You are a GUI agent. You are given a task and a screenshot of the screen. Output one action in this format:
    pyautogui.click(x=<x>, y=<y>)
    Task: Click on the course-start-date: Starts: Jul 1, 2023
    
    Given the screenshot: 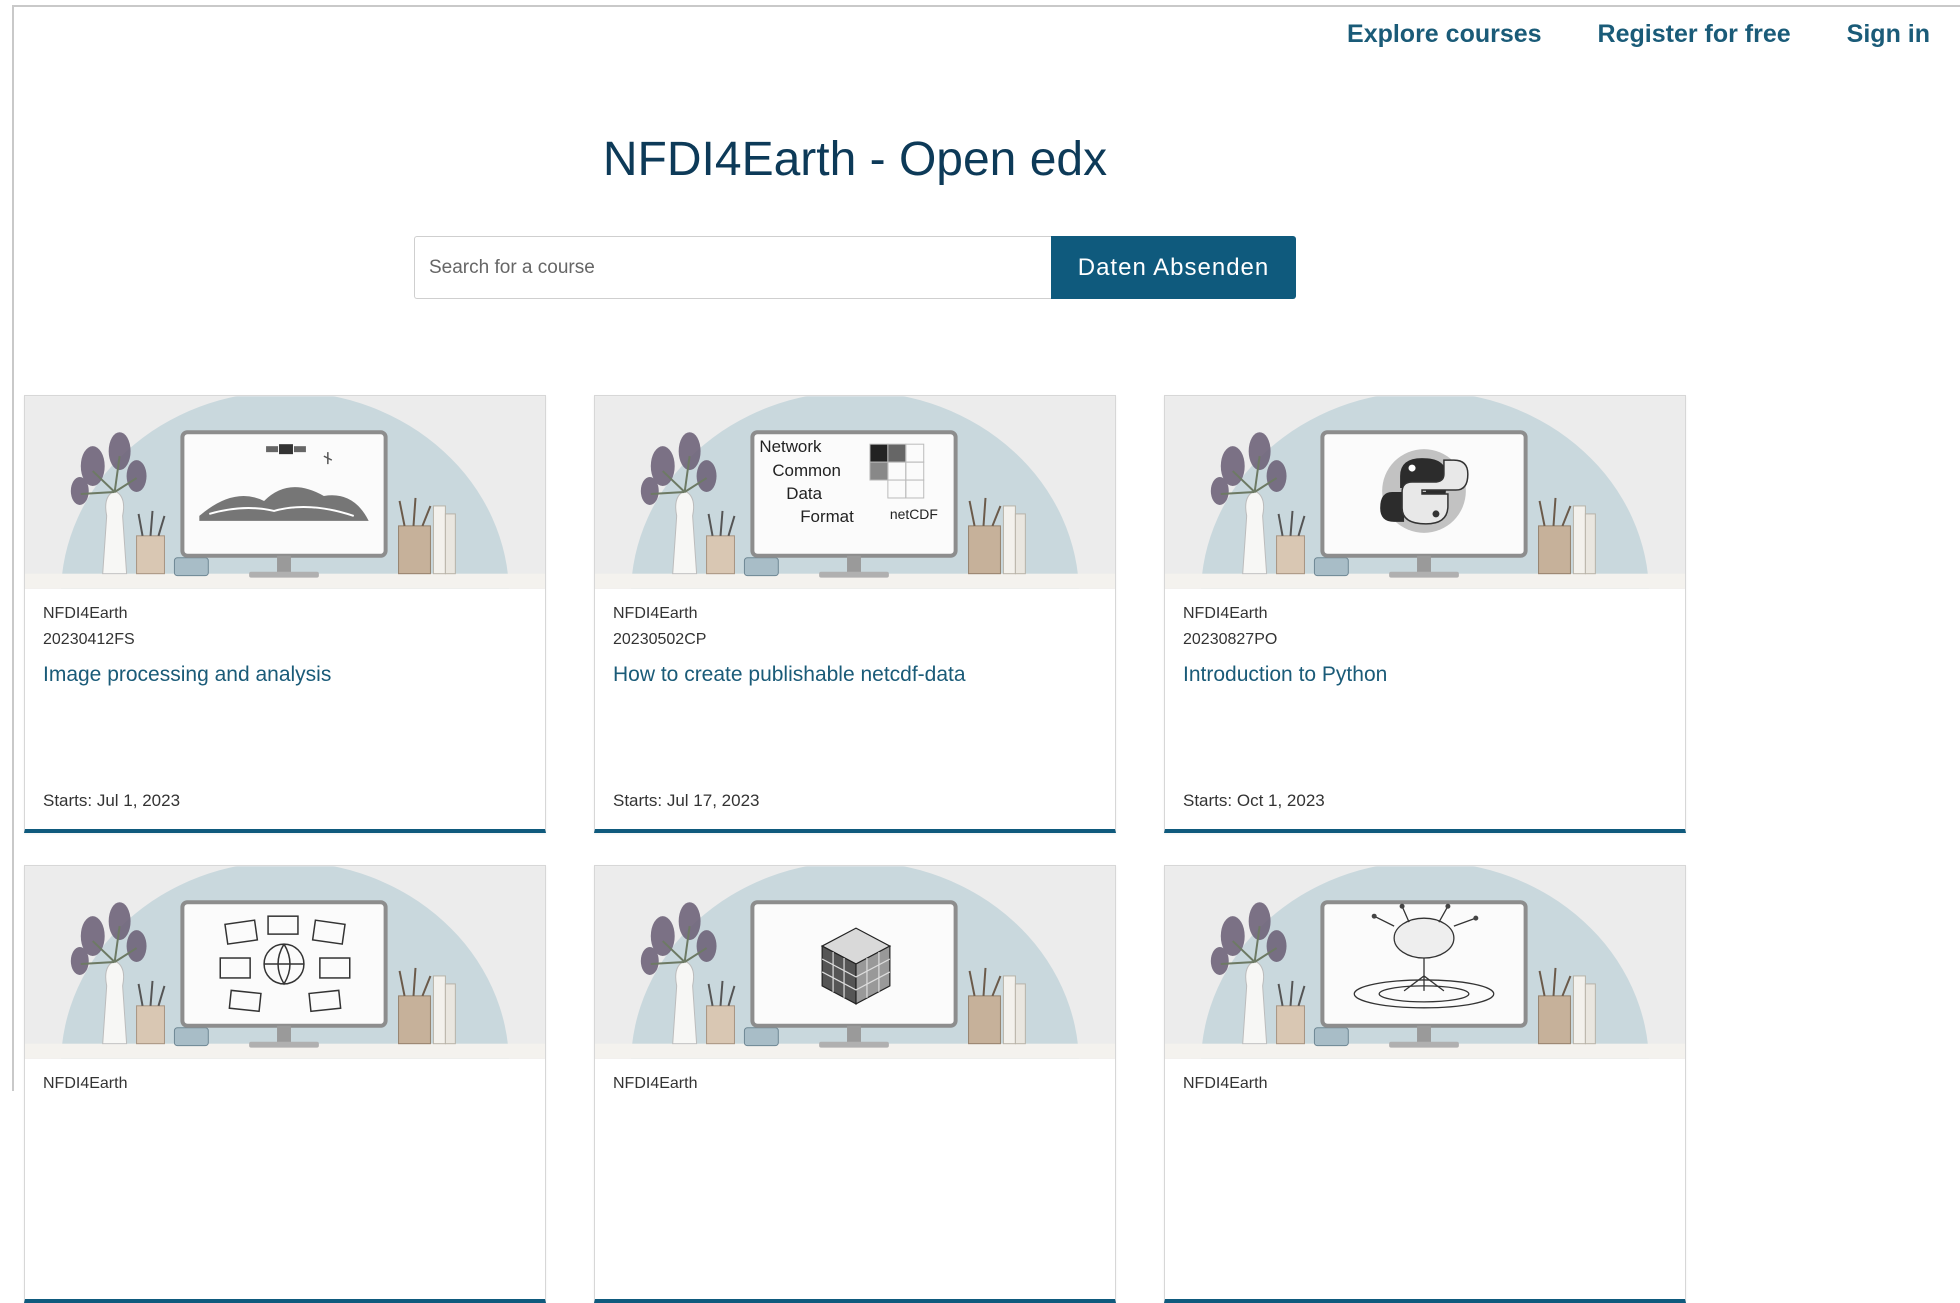 What is the action you would take?
    pyautogui.click(x=112, y=800)
    